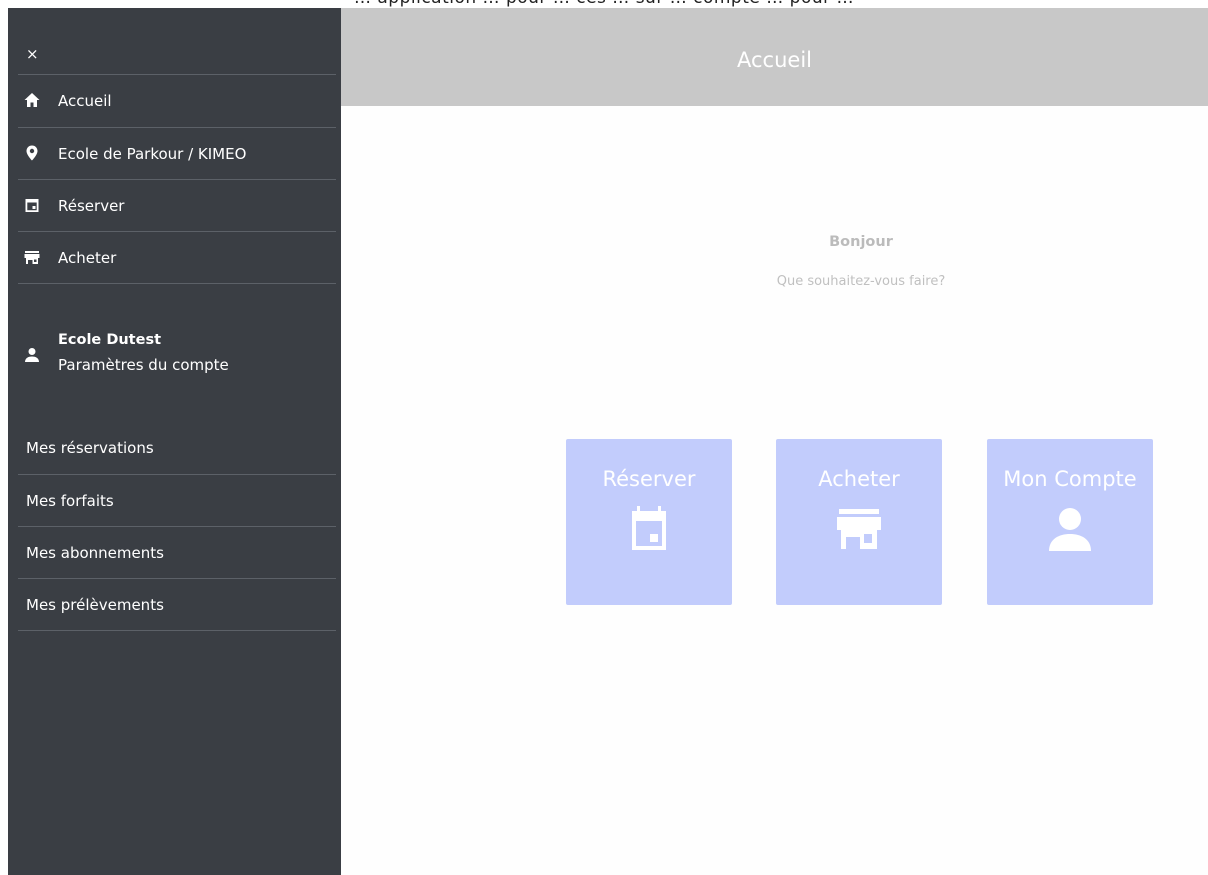 Image resolution: width=1208 pixels, height=875 pixels. Describe the element at coordinates (32, 100) in the screenshot. I see `home-icon` at that location.